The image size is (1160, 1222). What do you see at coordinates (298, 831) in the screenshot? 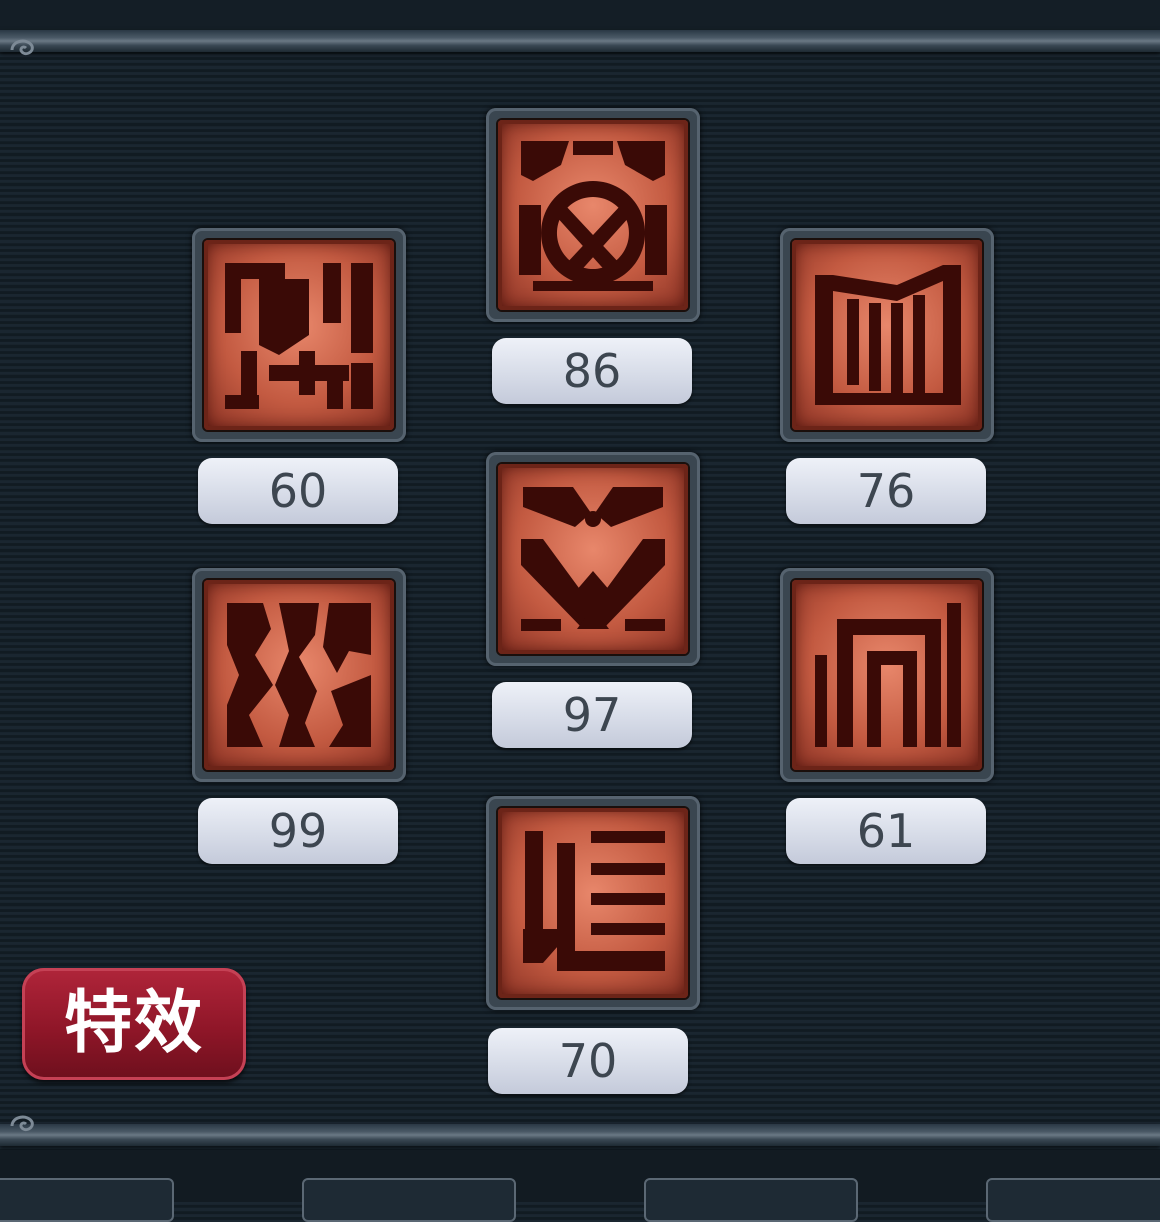
I see `skill-value-lower-left: 99` at bounding box center [298, 831].